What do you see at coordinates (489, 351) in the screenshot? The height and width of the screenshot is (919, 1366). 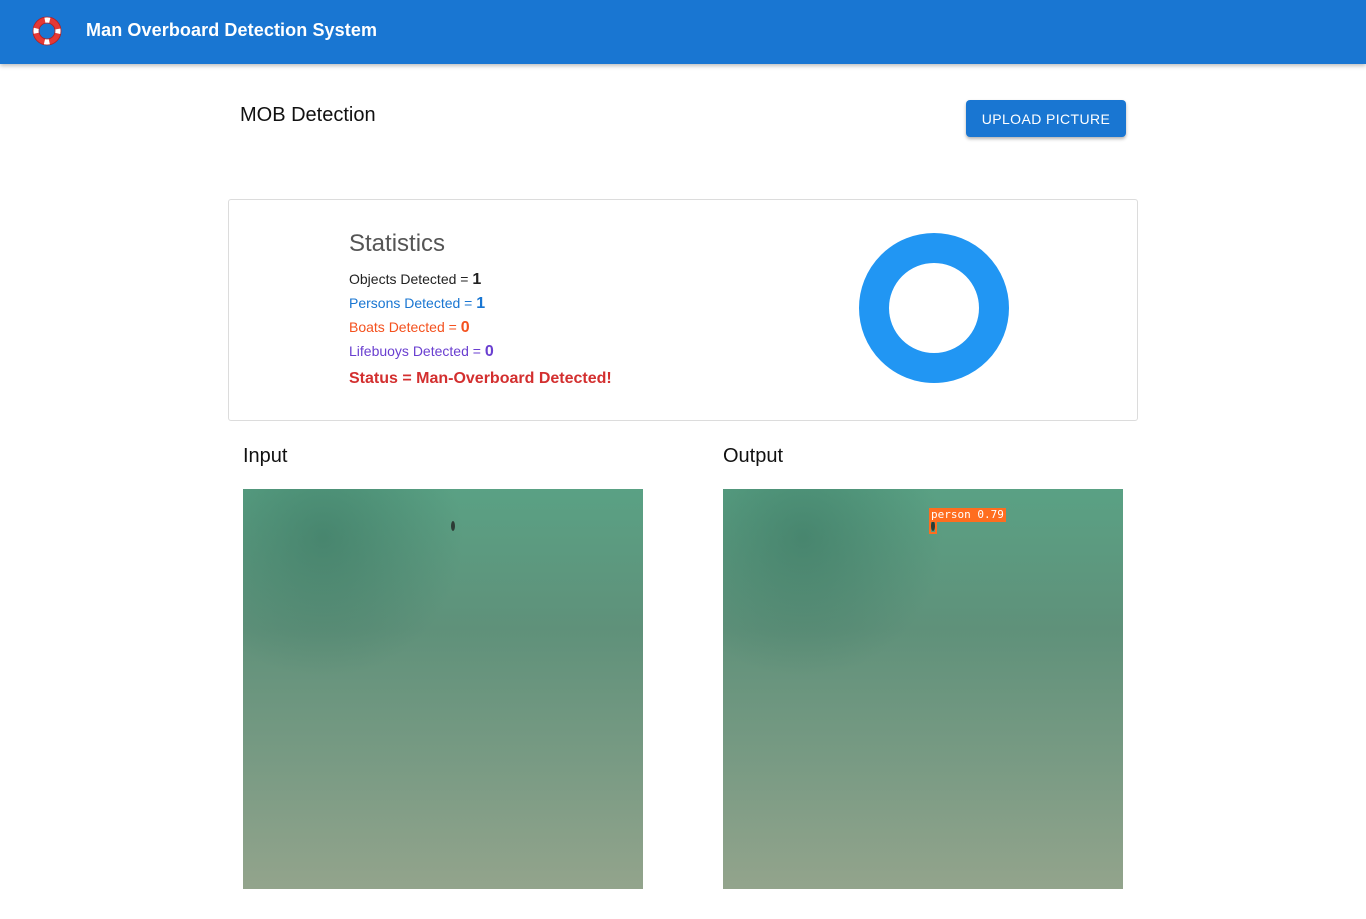 I see `lifebuoys-detected-value: 0` at bounding box center [489, 351].